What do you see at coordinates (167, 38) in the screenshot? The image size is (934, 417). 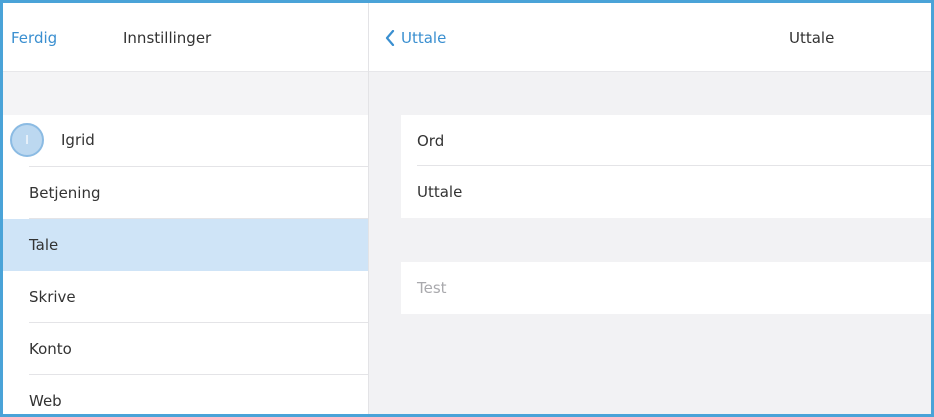 I see `sidebar-title: Innstillinger` at bounding box center [167, 38].